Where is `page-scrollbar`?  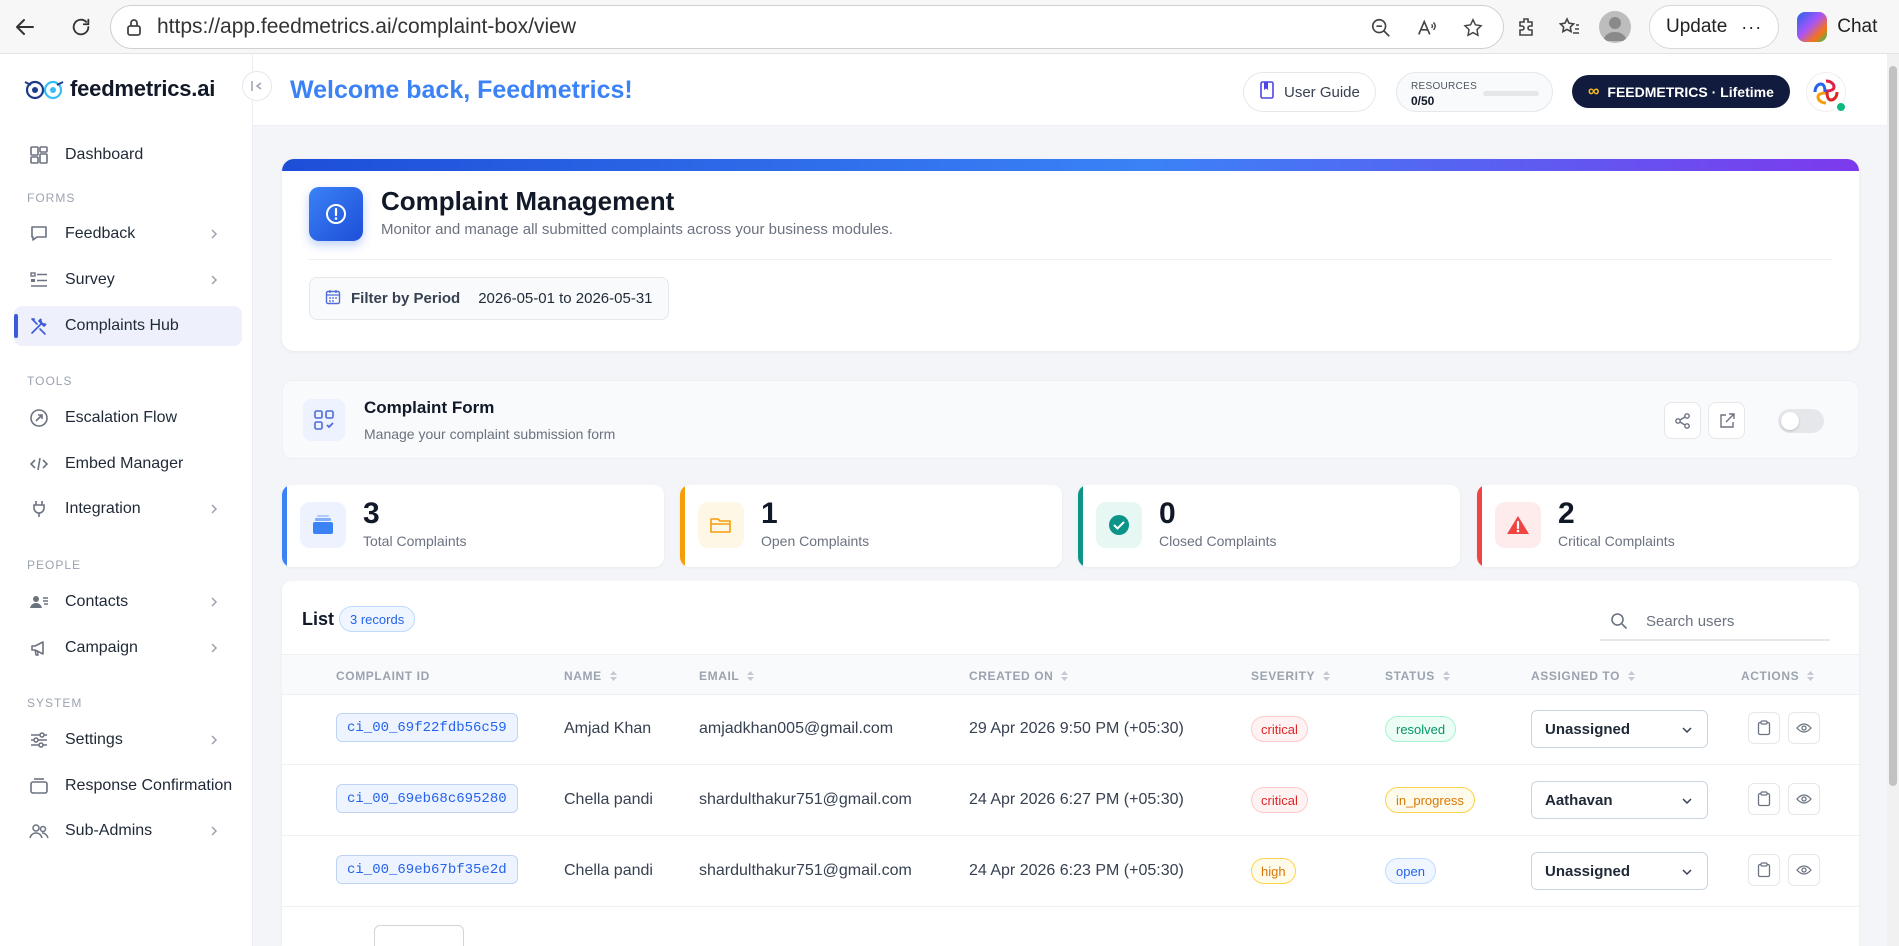
page-scrollbar is located at coordinates (1893, 500).